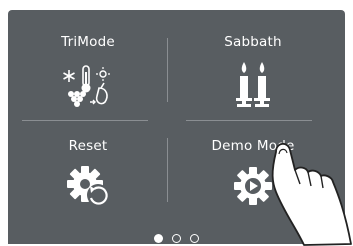  I want to click on pointing-hand-icon, so click(311, 194).